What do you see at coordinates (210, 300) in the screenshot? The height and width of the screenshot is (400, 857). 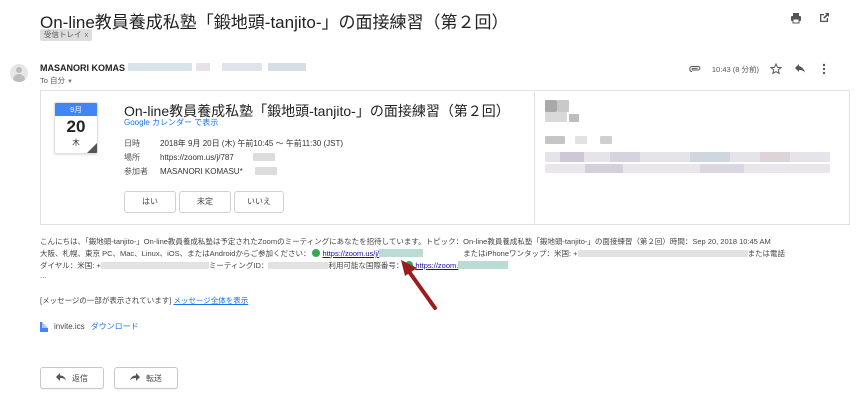 I see `view-full-message-link: メッセージ全体を表示` at bounding box center [210, 300].